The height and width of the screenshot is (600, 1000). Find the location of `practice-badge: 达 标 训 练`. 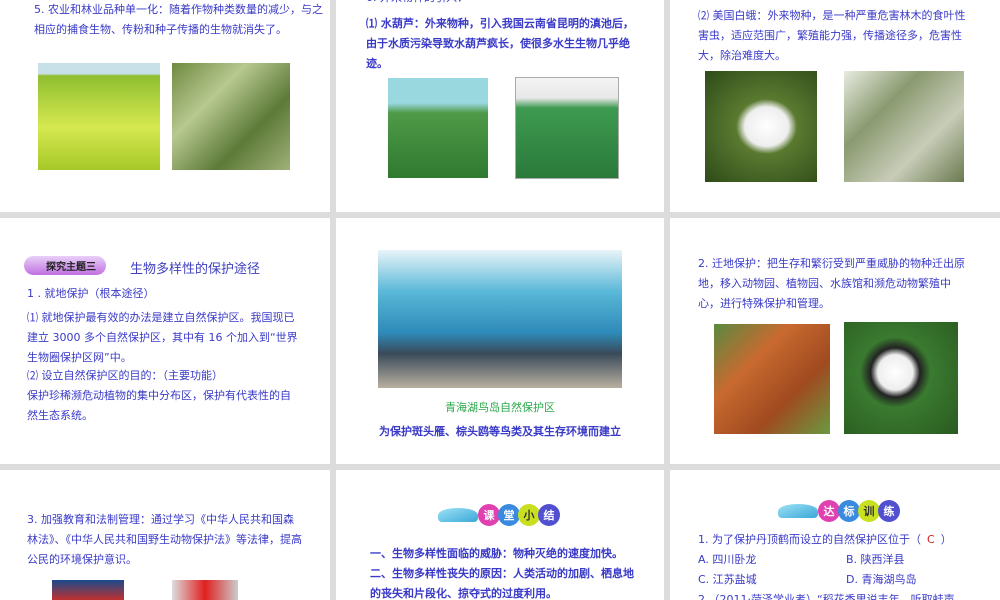

practice-badge: 达 标 训 练 is located at coordinates (839, 511).